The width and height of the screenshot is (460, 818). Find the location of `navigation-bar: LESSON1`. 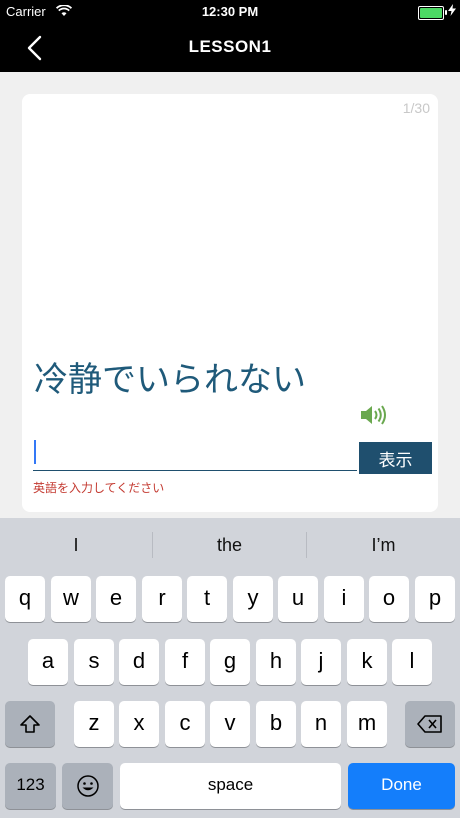

navigation-bar: LESSON1 is located at coordinates (230, 48).